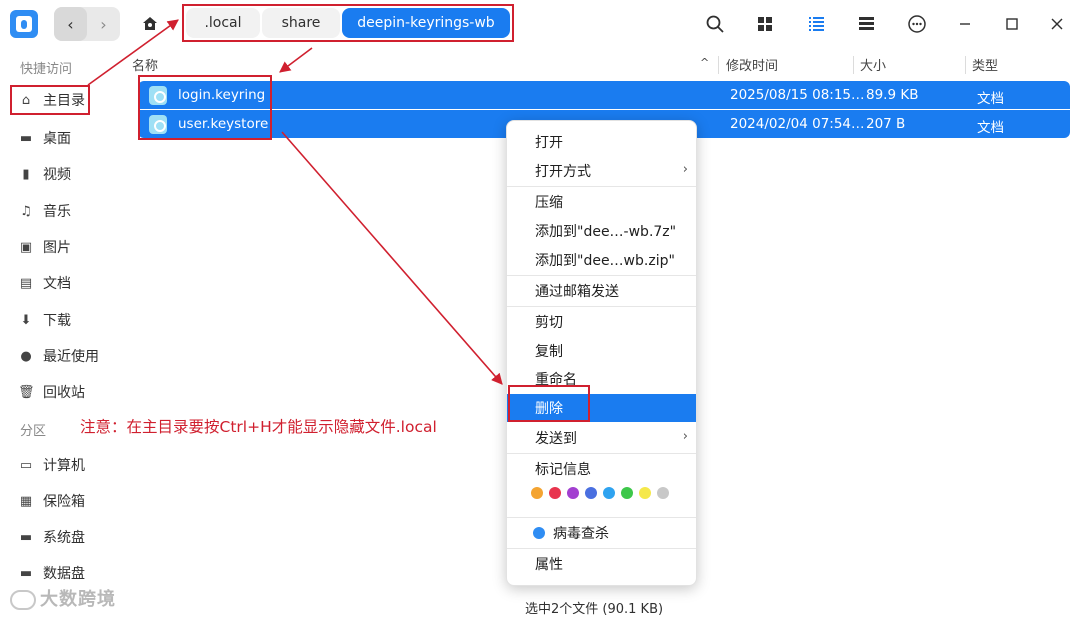 The height and width of the screenshot is (617, 1080). What do you see at coordinates (1012, 24) in the screenshot?
I see `maximize-button` at bounding box center [1012, 24].